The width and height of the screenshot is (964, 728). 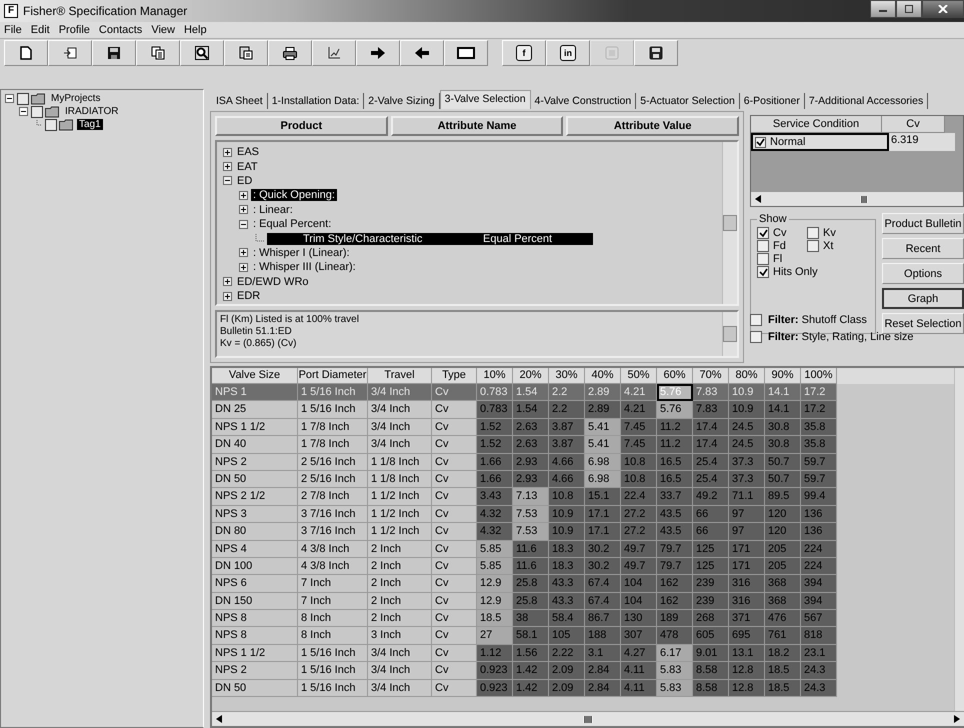 I want to click on tree-item: : Linear:, so click(x=273, y=210).